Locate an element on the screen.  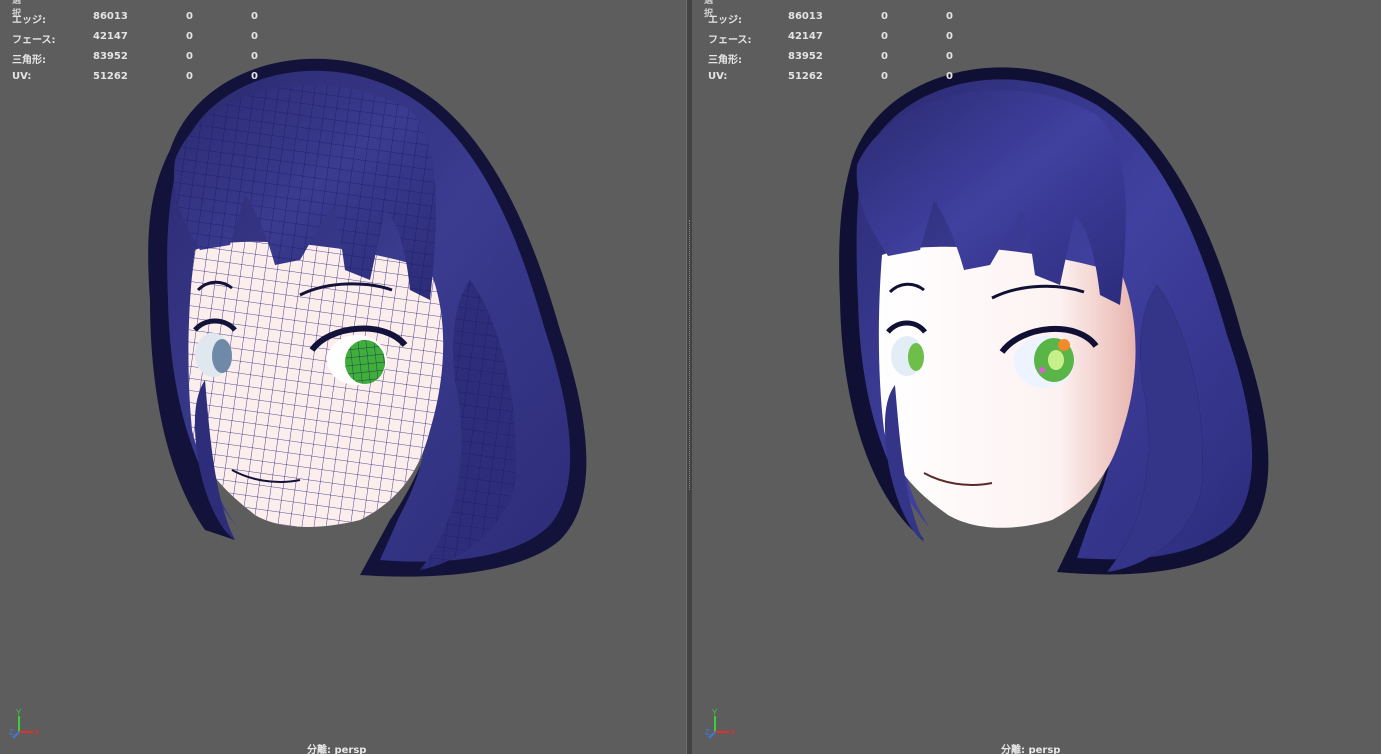
divider-grip is located at coordinates (690, 355).